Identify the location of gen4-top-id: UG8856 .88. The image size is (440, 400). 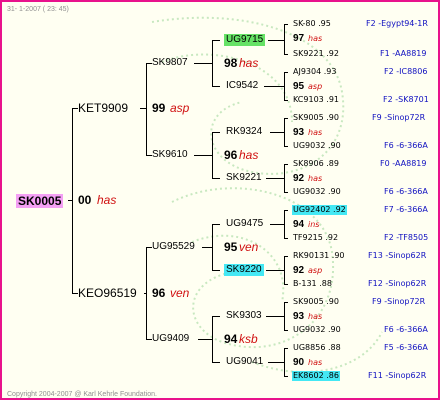
(317, 348).